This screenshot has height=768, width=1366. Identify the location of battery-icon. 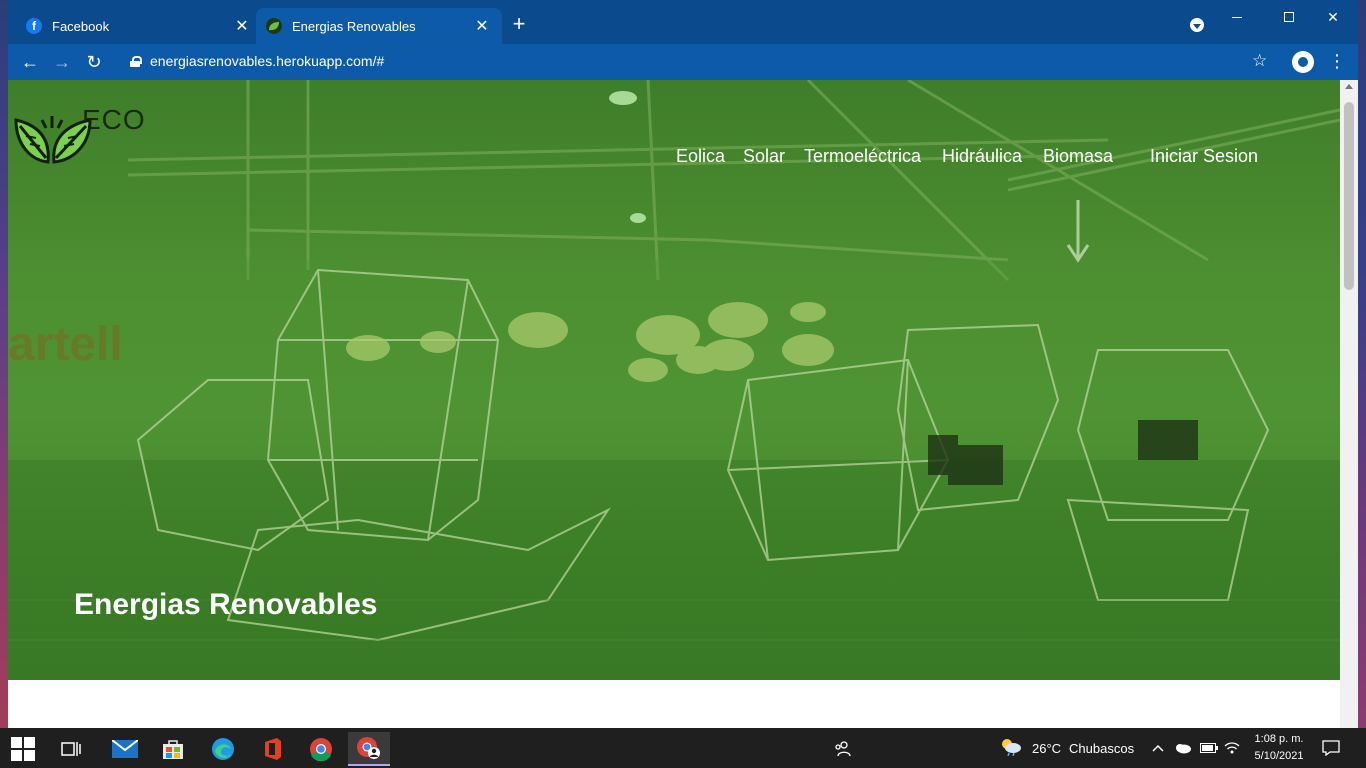
(1209, 748).